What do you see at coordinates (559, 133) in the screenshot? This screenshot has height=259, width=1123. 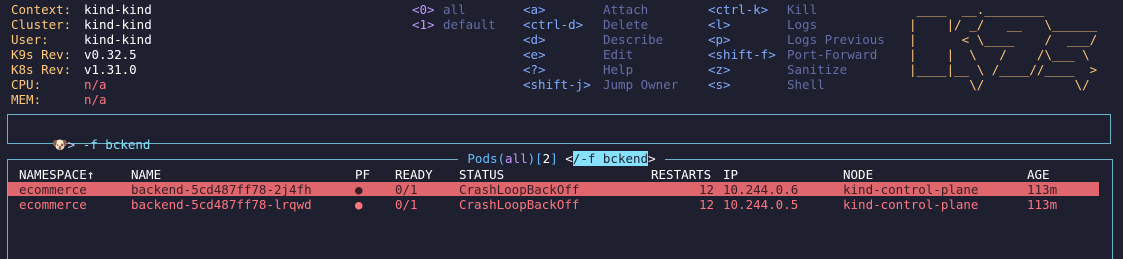 I see `filter-prompt-box: 🐶> -f bckend` at bounding box center [559, 133].